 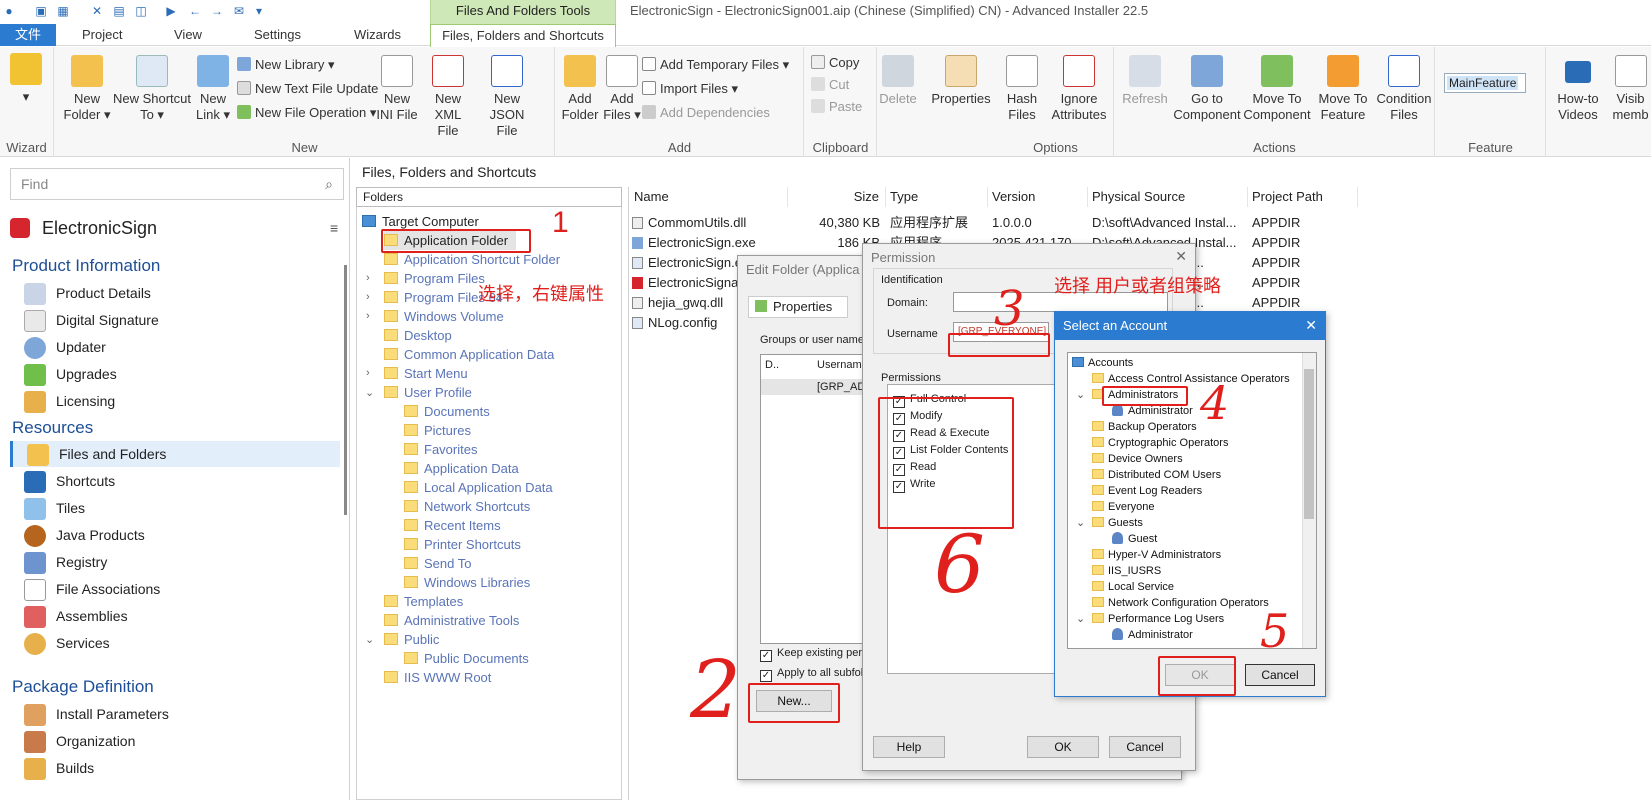 I want to click on new-file-operation-button: New File Operation ▾, so click(x=306, y=113).